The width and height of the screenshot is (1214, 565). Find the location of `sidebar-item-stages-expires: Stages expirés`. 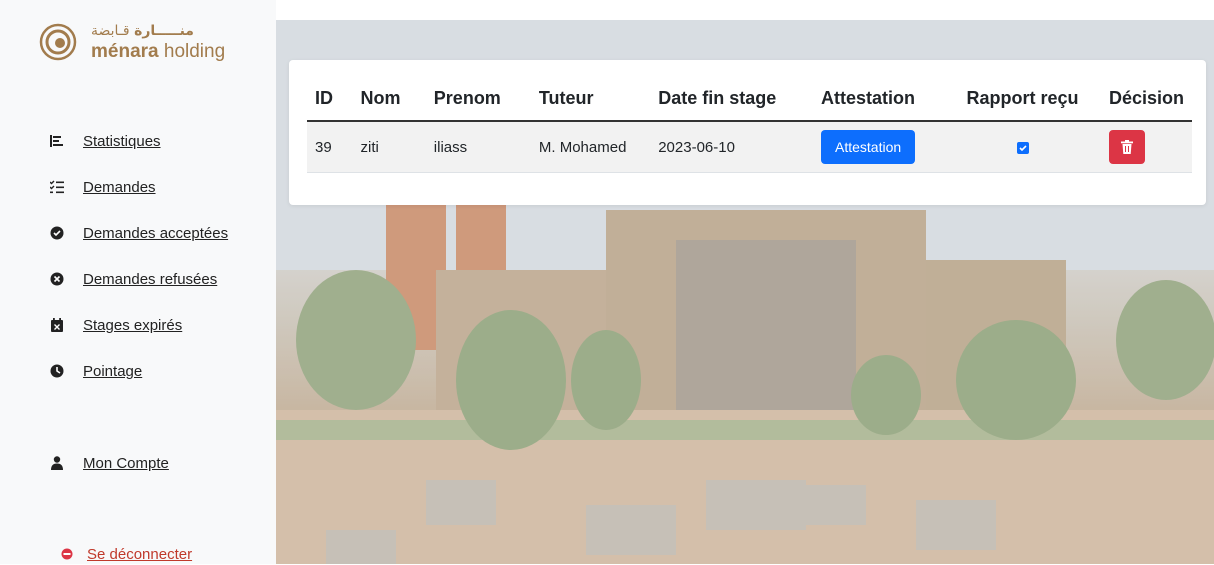

sidebar-item-stages-expires: Stages expirés is located at coordinates (116, 325).